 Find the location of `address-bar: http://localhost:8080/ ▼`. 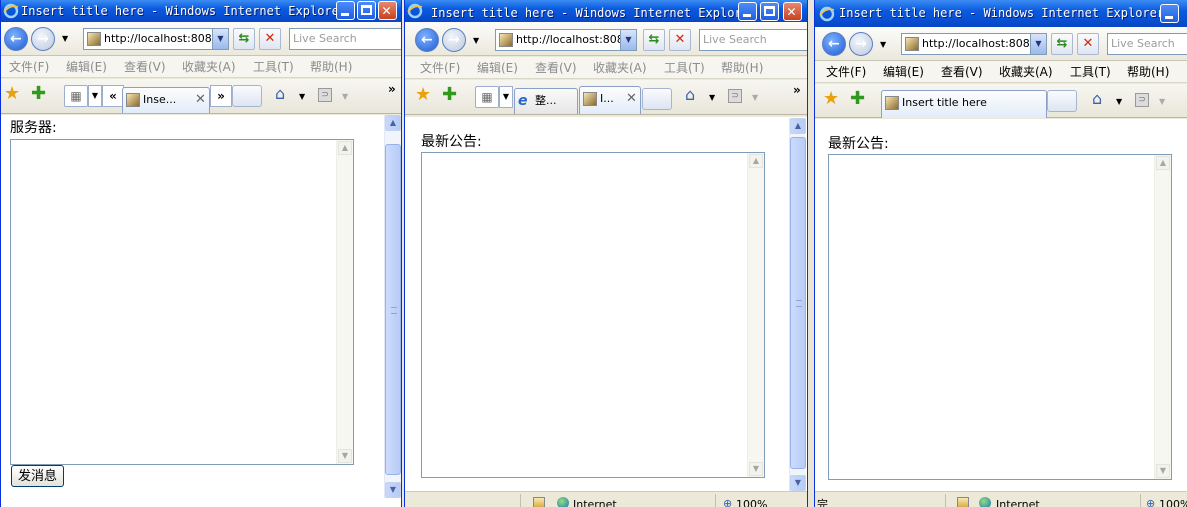

address-bar: http://localhost:8080/ ▼ is located at coordinates (156, 39).